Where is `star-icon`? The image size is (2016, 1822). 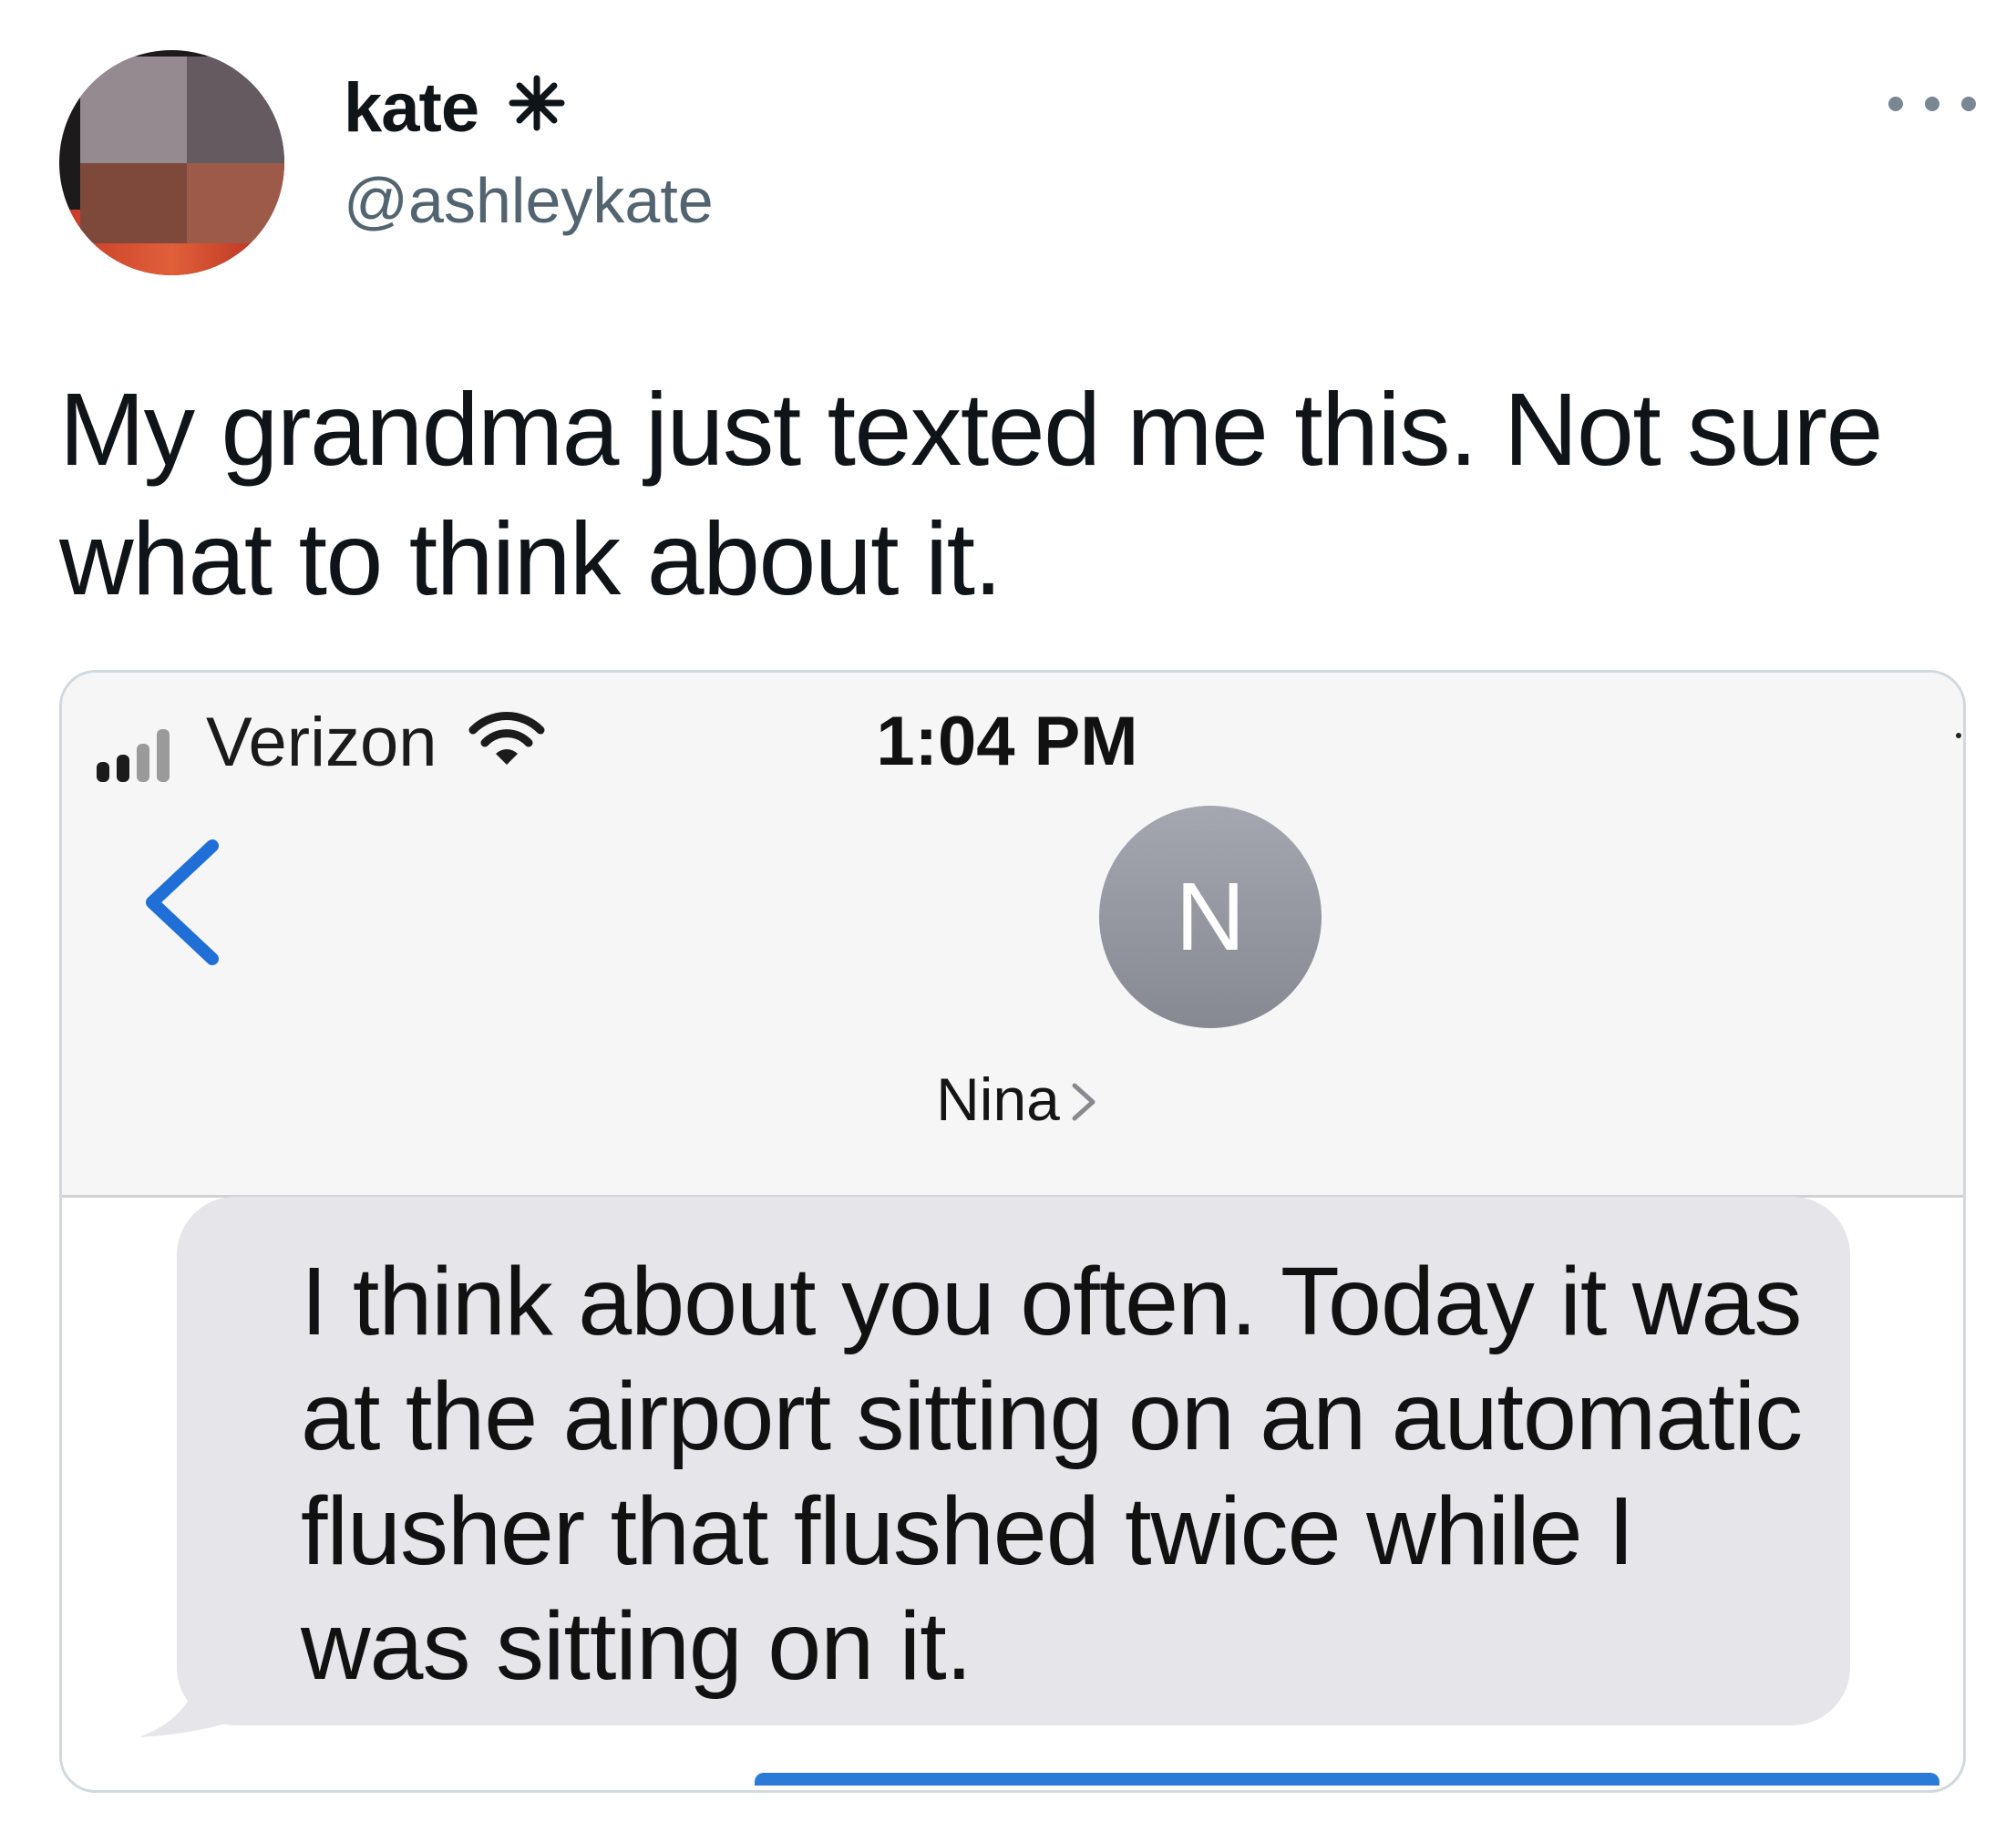
star-icon is located at coordinates (537, 103).